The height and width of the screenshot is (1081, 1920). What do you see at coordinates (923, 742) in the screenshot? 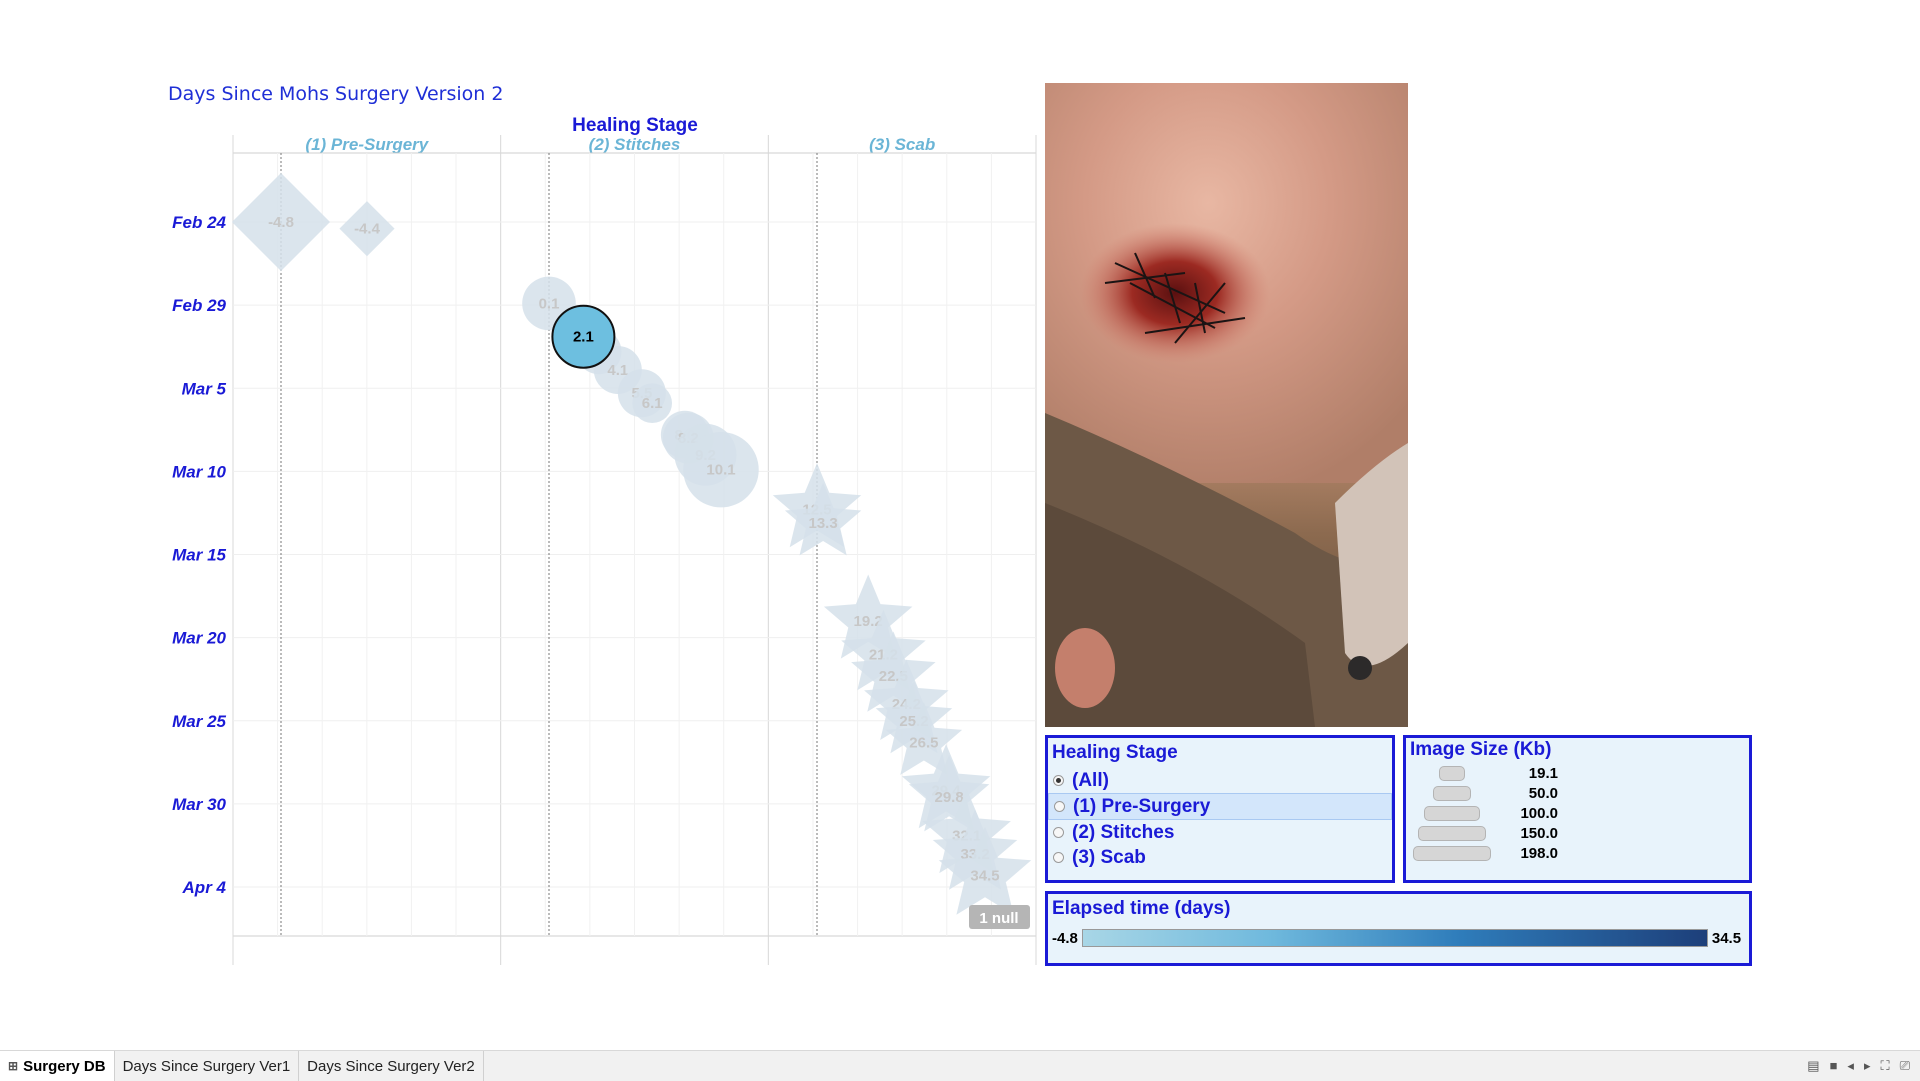
I see `data-label: 26.5` at bounding box center [923, 742].